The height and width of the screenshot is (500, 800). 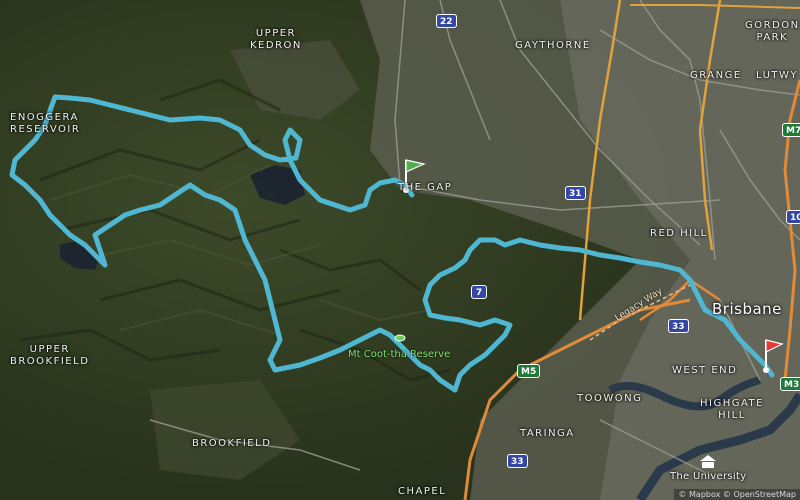 I want to click on place-line: PARK, so click(x=772, y=37).